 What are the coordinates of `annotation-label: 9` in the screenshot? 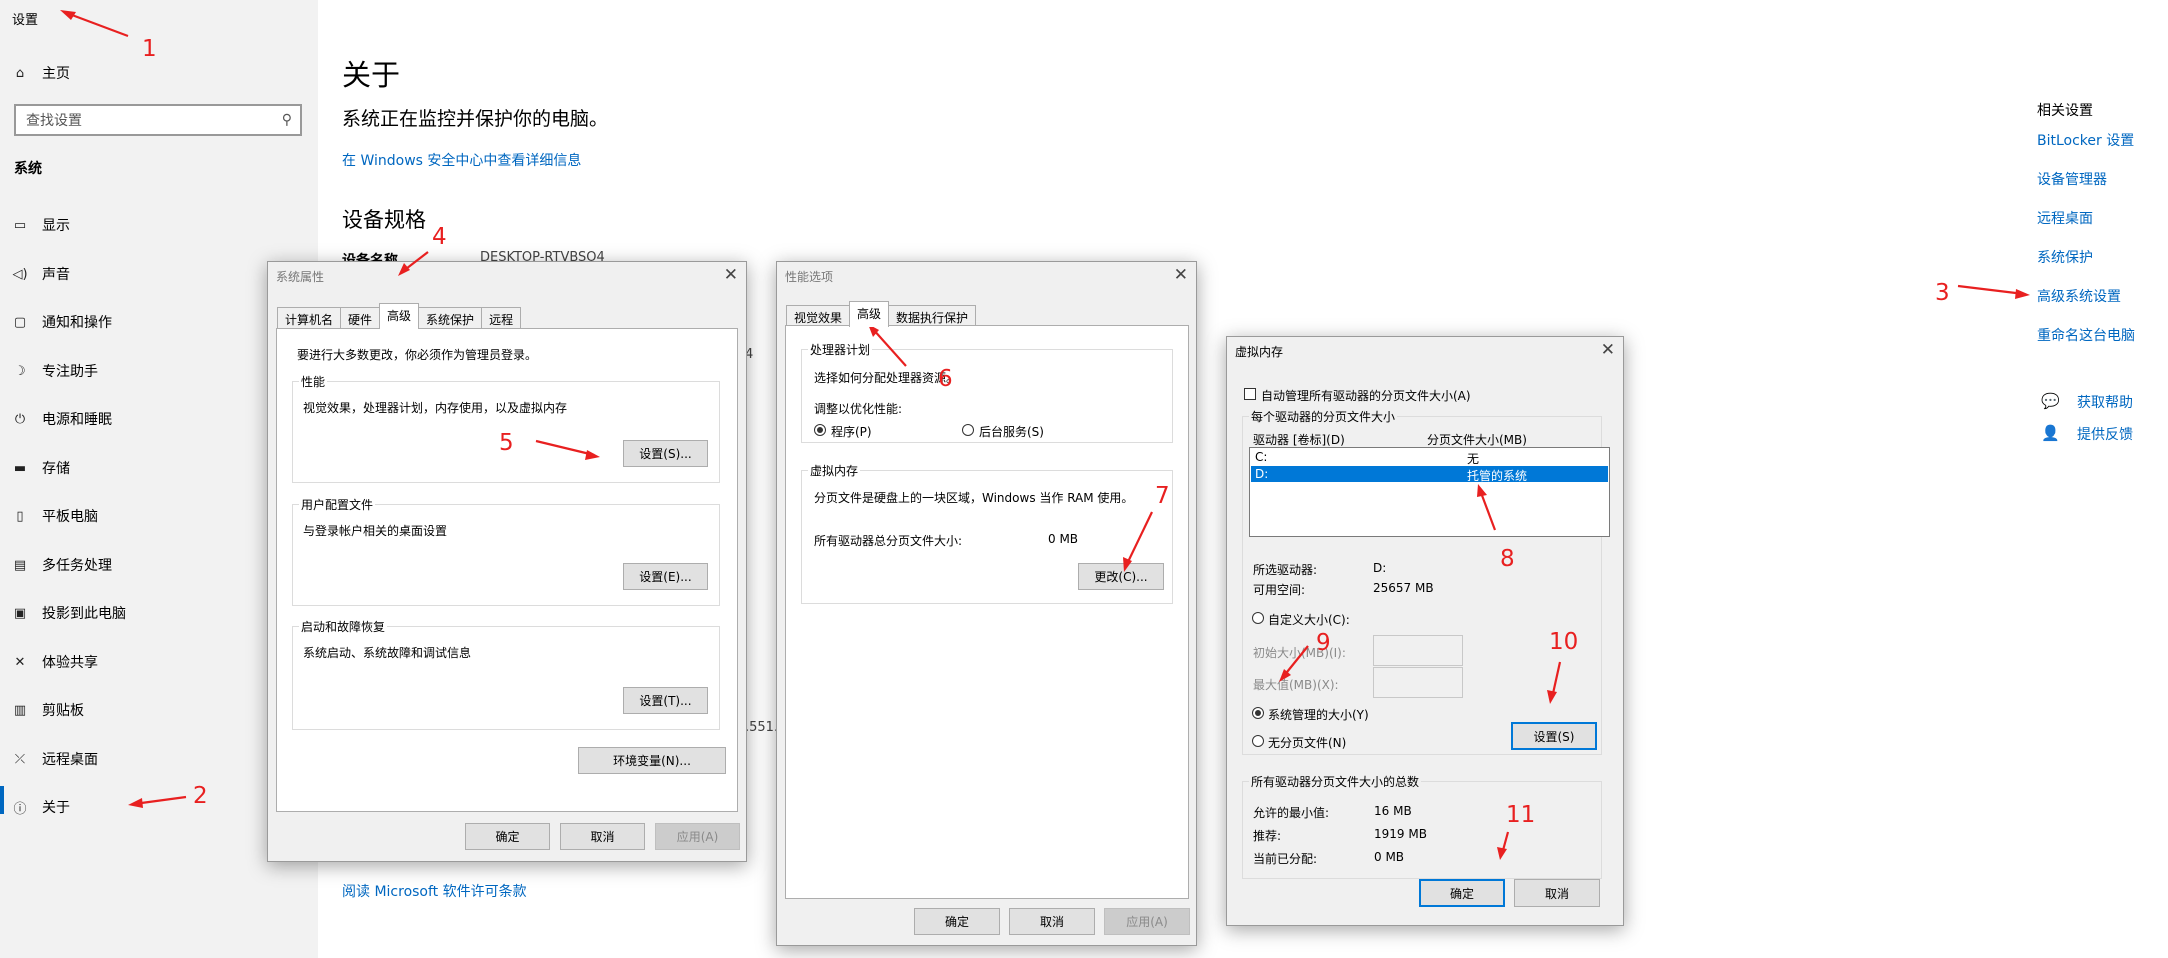 It's located at (1323, 643).